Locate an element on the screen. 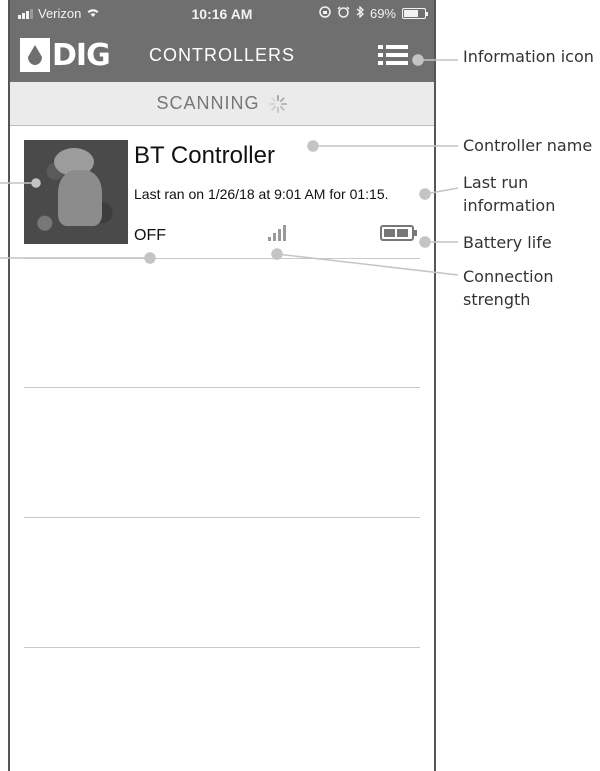  status-right: 69% is located at coordinates (373, 13).